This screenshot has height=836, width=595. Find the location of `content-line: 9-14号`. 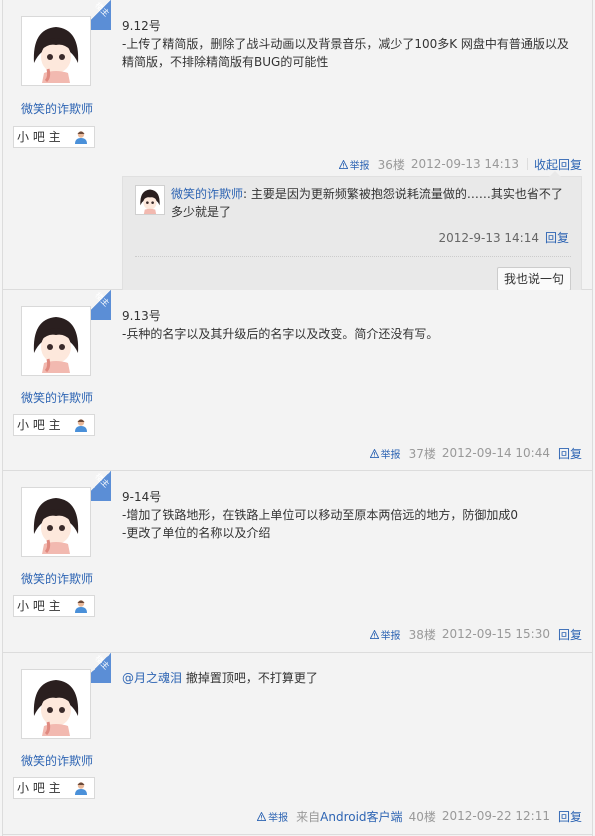

content-line: 9-14号 is located at coordinates (142, 497).